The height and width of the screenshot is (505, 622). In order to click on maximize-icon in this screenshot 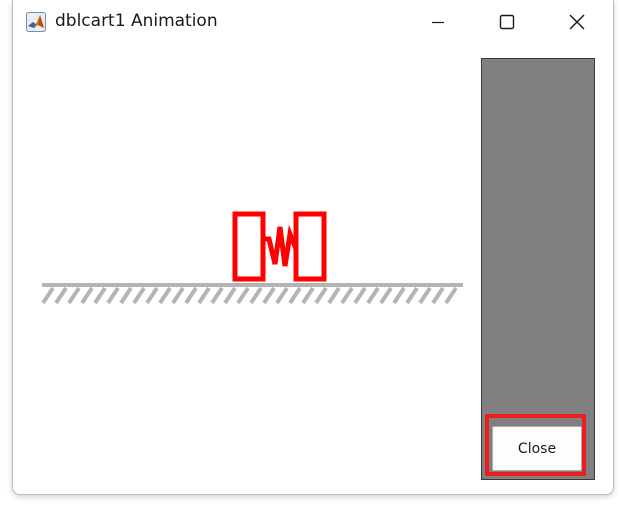, I will do `click(507, 22)`.